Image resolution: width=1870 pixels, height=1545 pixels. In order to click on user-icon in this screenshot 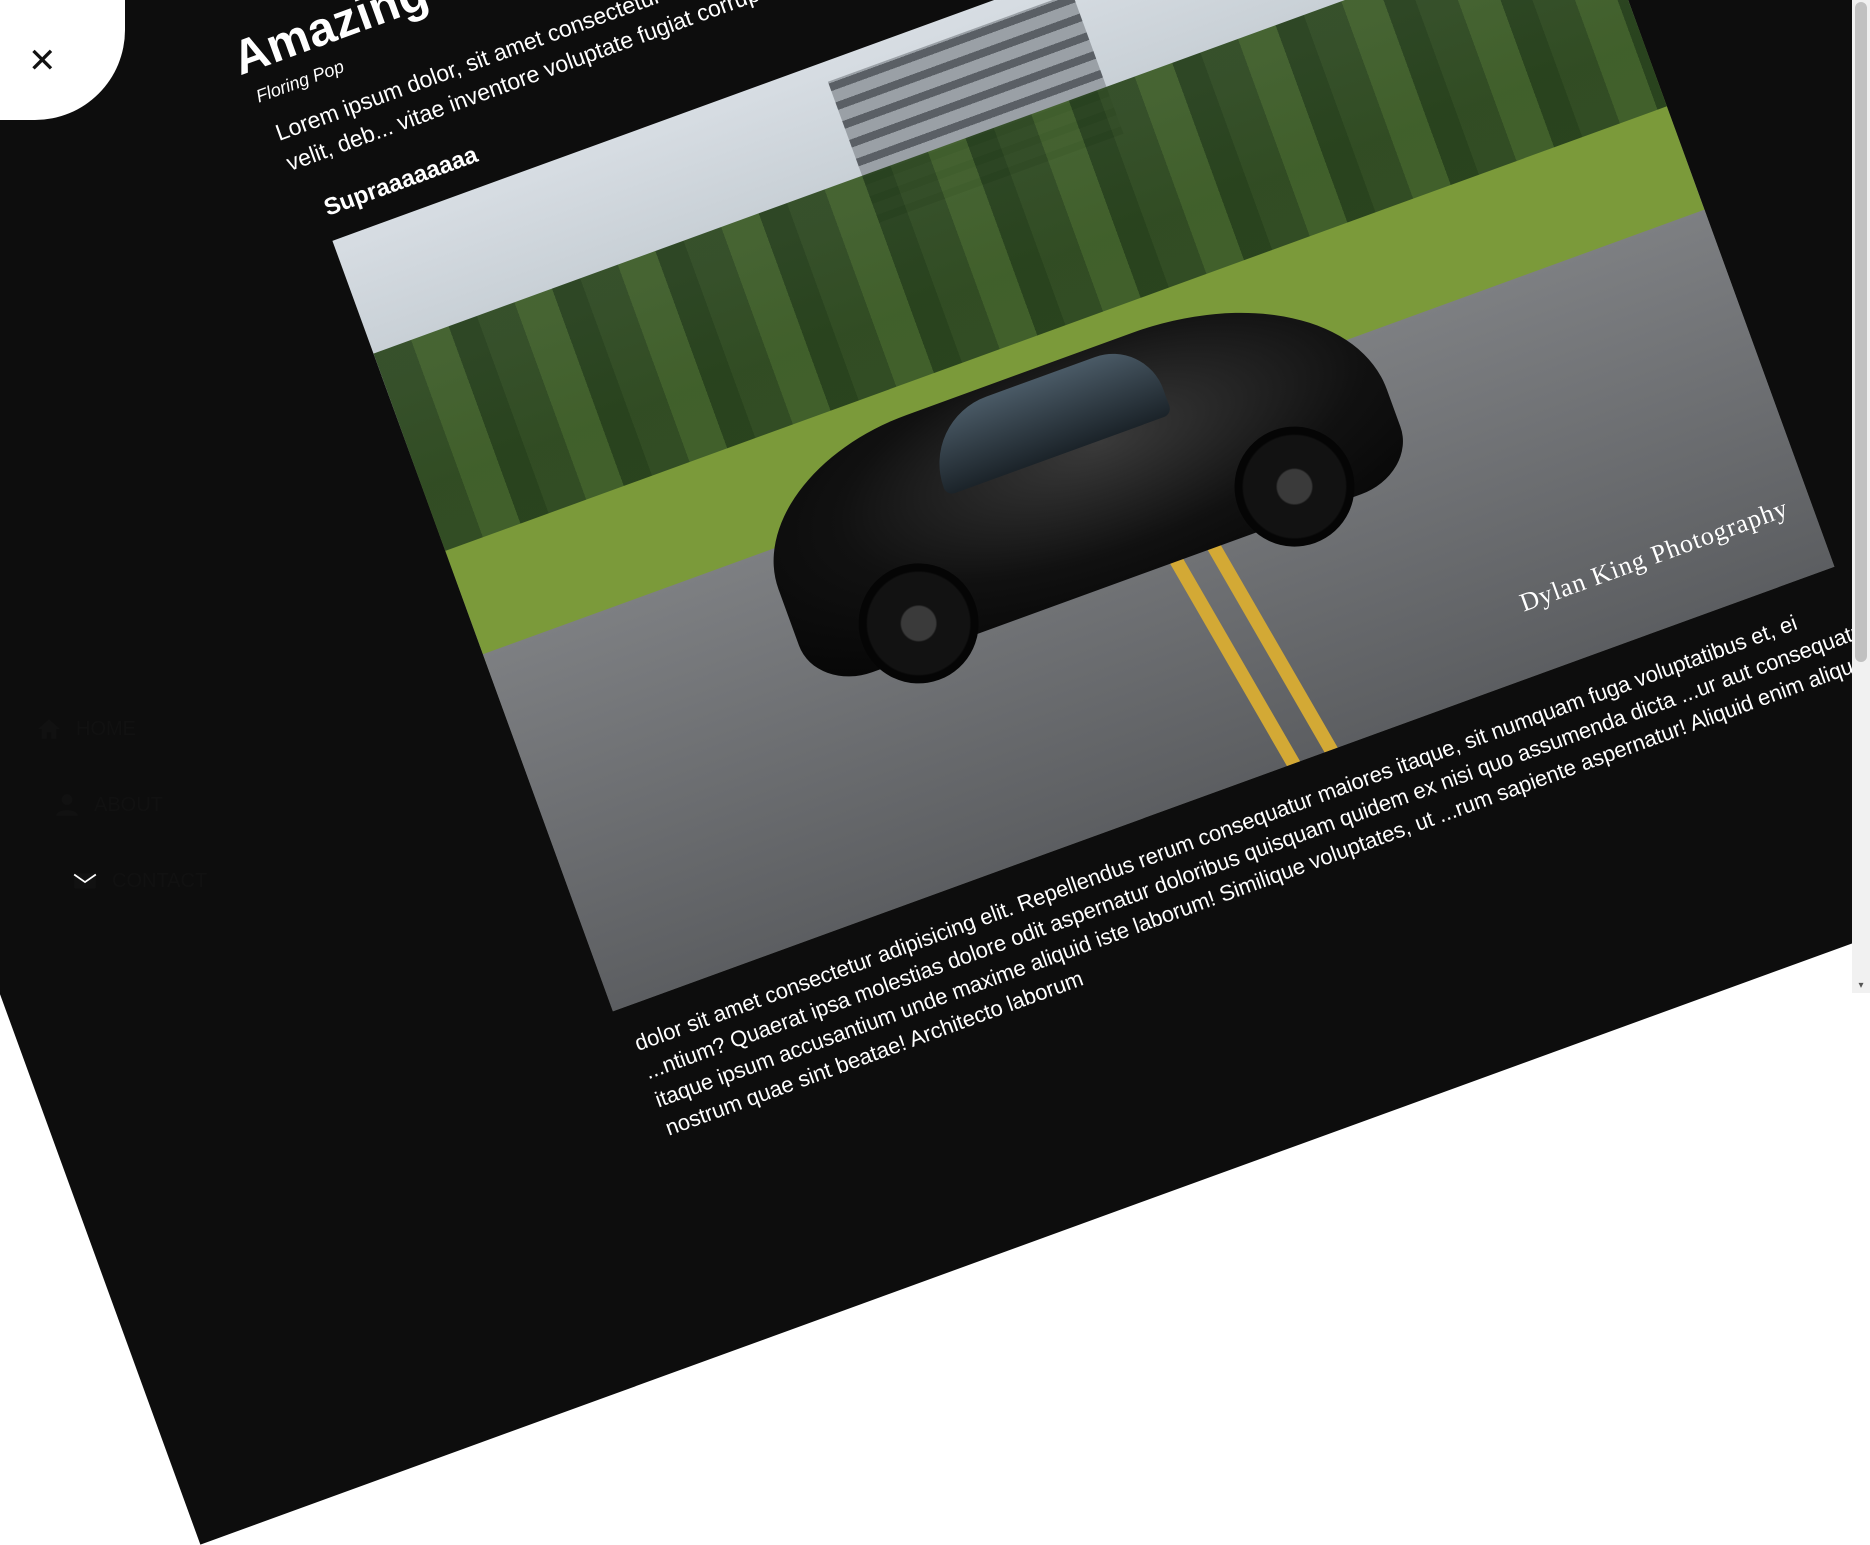, I will do `click(67, 805)`.